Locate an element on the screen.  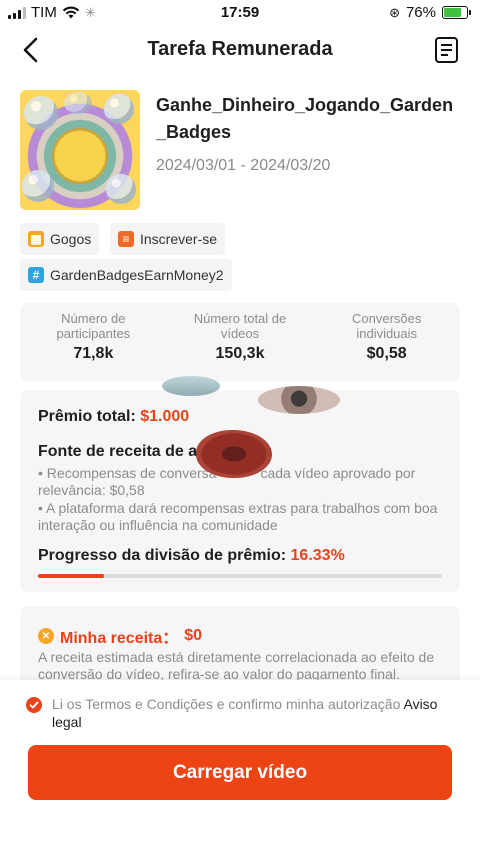
stat-value: 150,3k is located at coordinates (240, 353).